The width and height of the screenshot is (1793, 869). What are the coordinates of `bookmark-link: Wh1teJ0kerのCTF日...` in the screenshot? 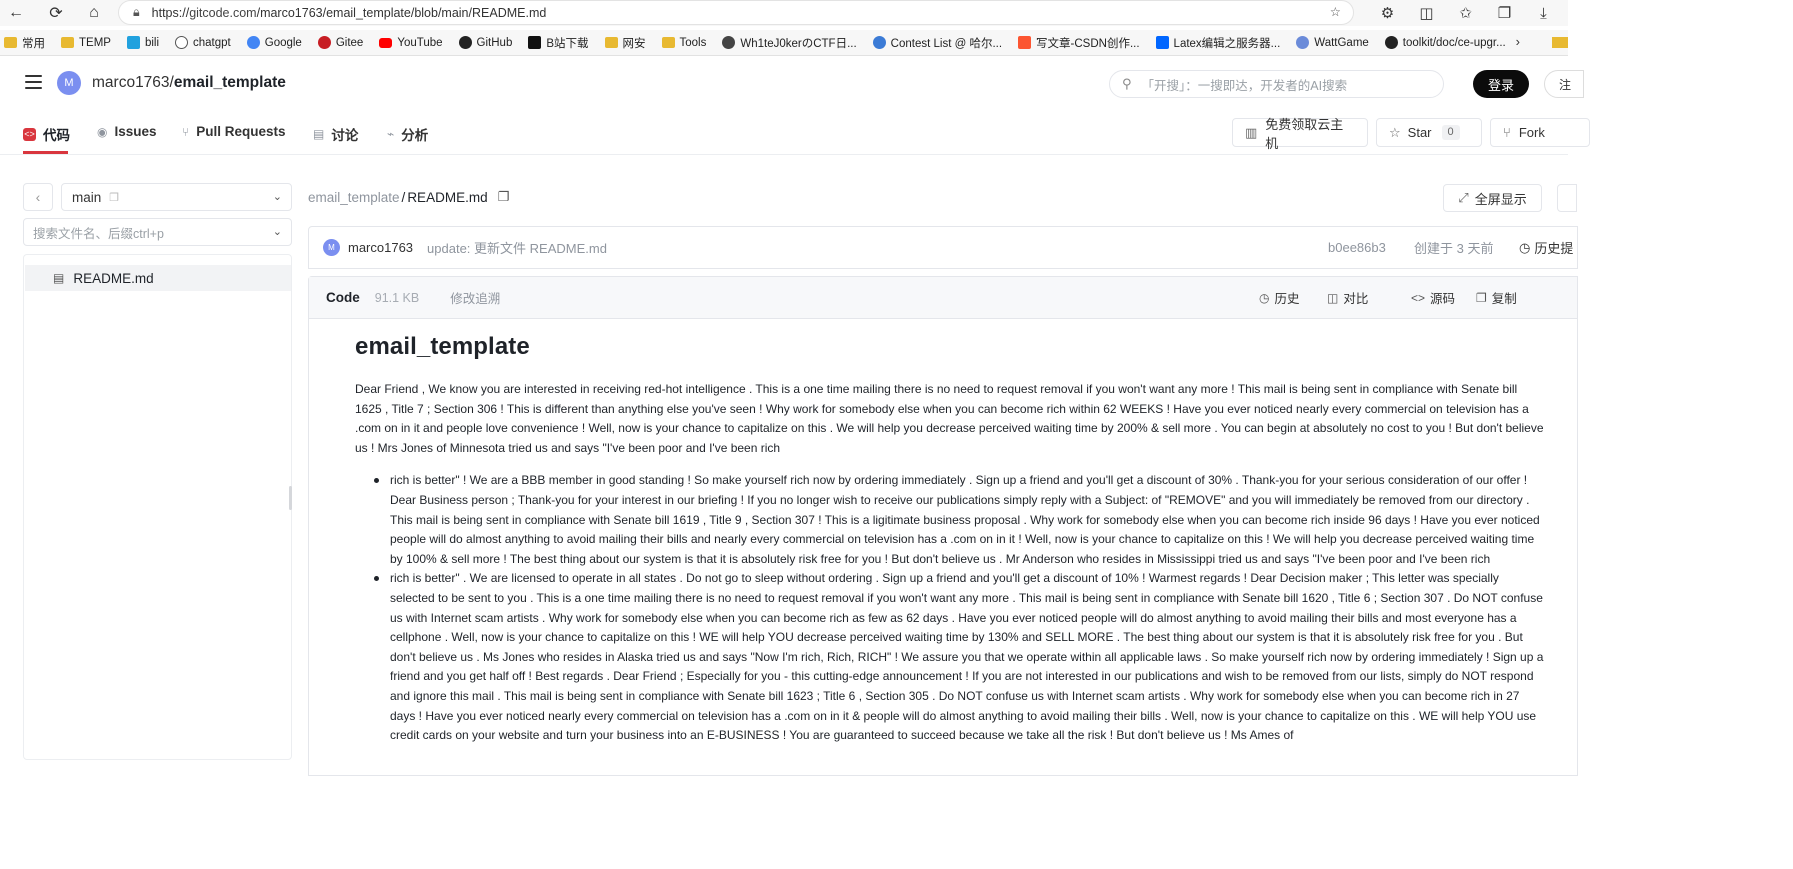 It's located at (789, 43).